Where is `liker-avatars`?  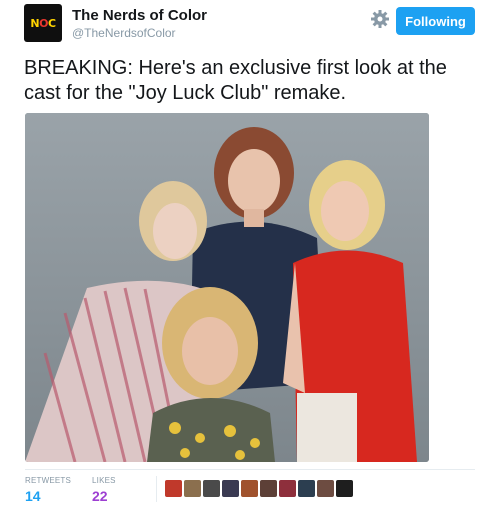 liker-avatars is located at coordinates (259, 488).